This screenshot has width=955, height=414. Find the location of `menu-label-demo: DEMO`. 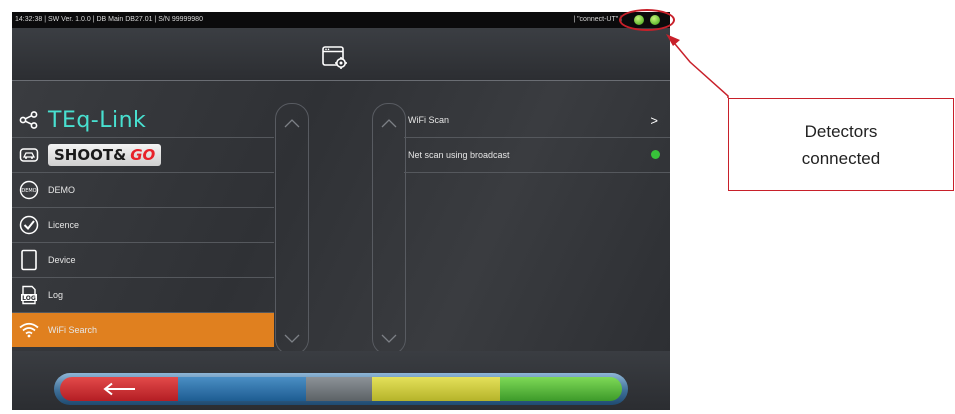

menu-label-demo: DEMO is located at coordinates (61, 190).